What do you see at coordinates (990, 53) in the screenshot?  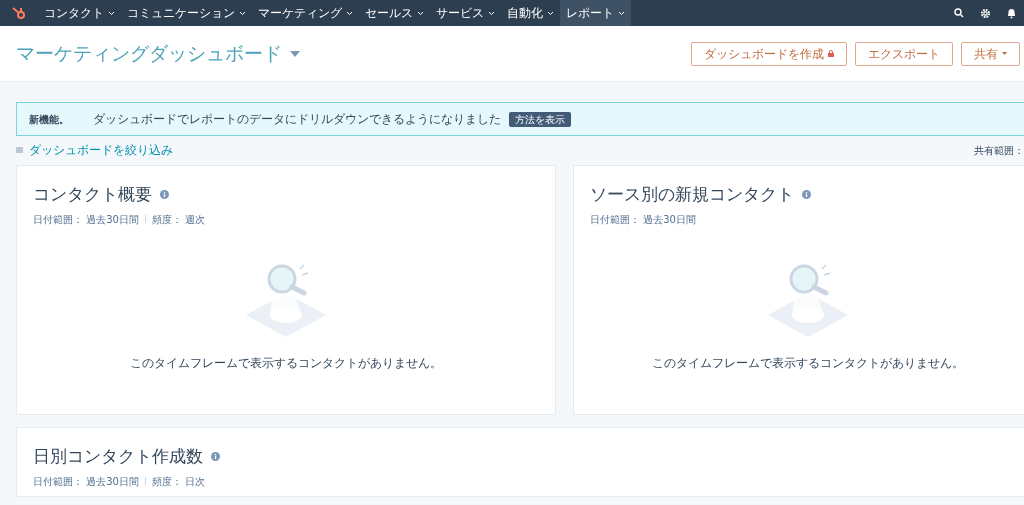 I see `header-button: 共有` at bounding box center [990, 53].